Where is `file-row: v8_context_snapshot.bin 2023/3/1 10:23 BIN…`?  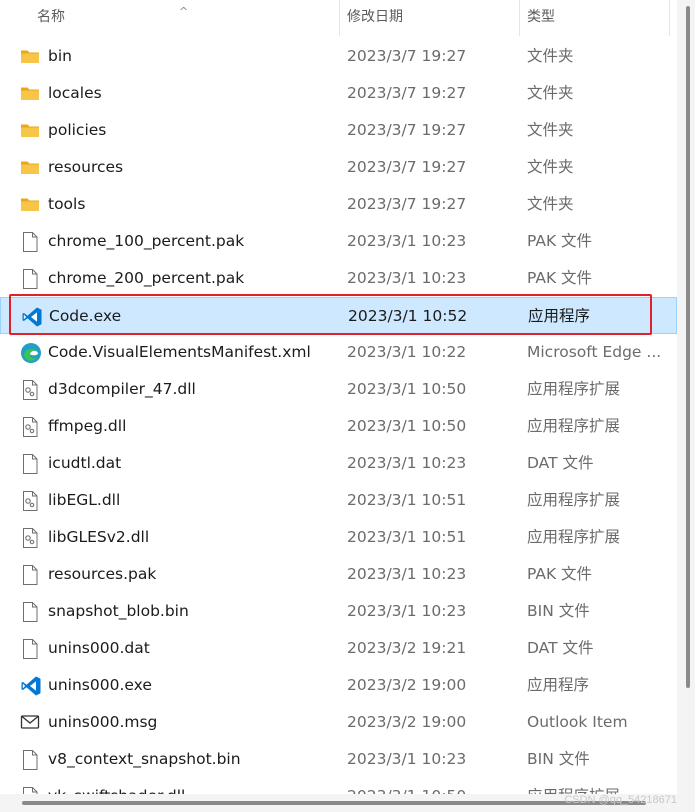
file-row: v8_context_snapshot.bin 2023/3/1 10:23 BIN… is located at coordinates (338, 759).